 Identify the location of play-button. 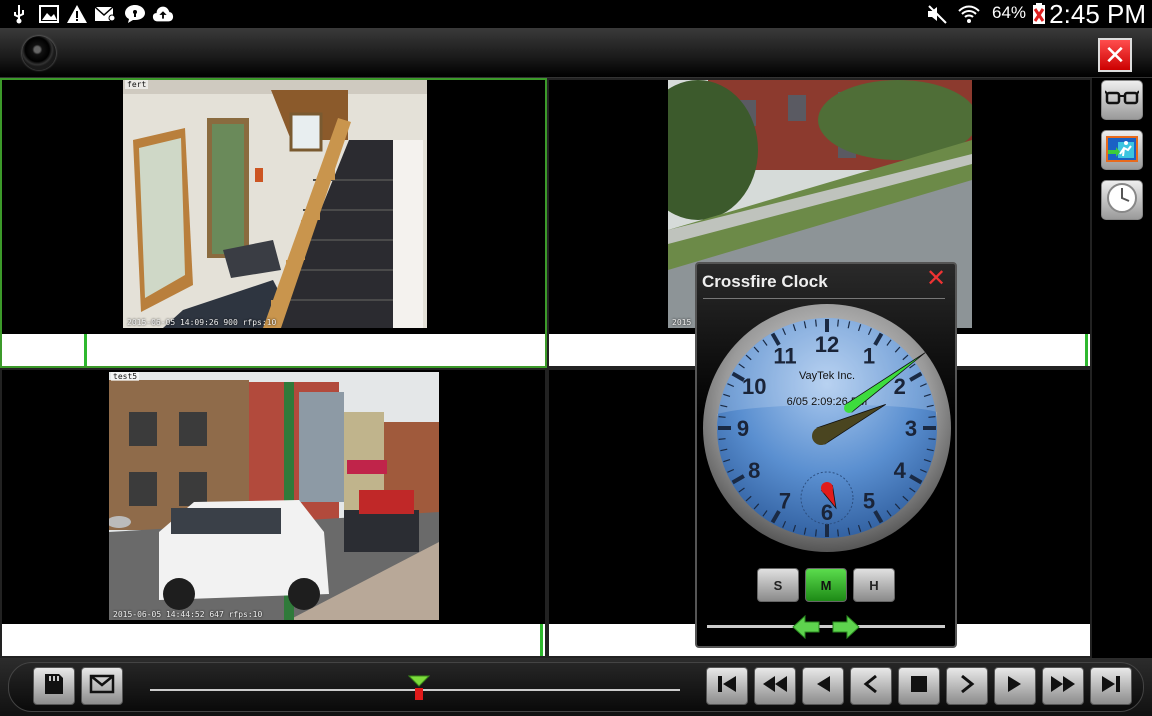
(1015, 686).